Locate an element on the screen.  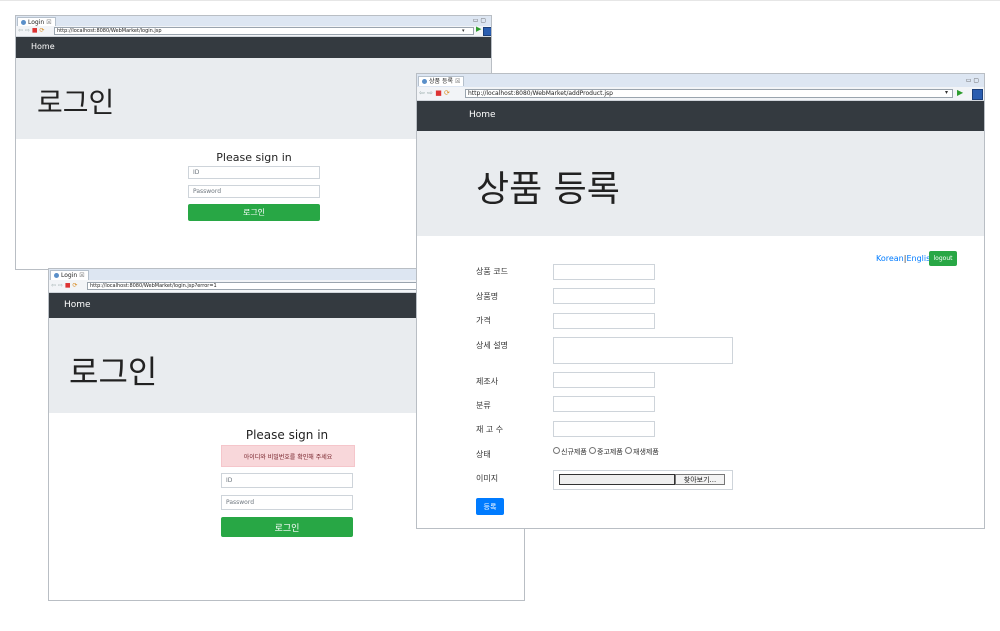
label-price: 가격 is located at coordinates (483, 320).